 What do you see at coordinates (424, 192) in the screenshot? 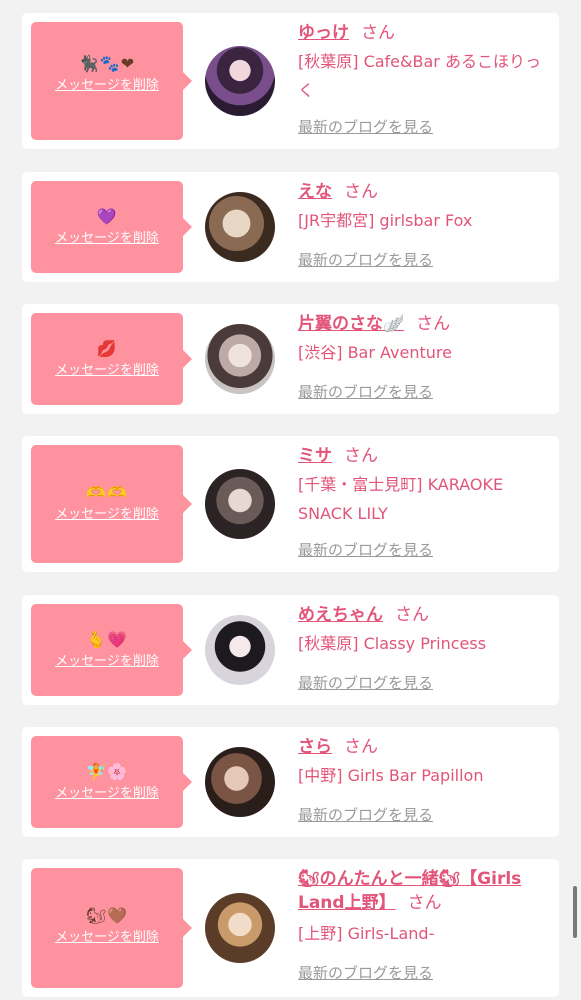
I see `name-line: えな さん` at bounding box center [424, 192].